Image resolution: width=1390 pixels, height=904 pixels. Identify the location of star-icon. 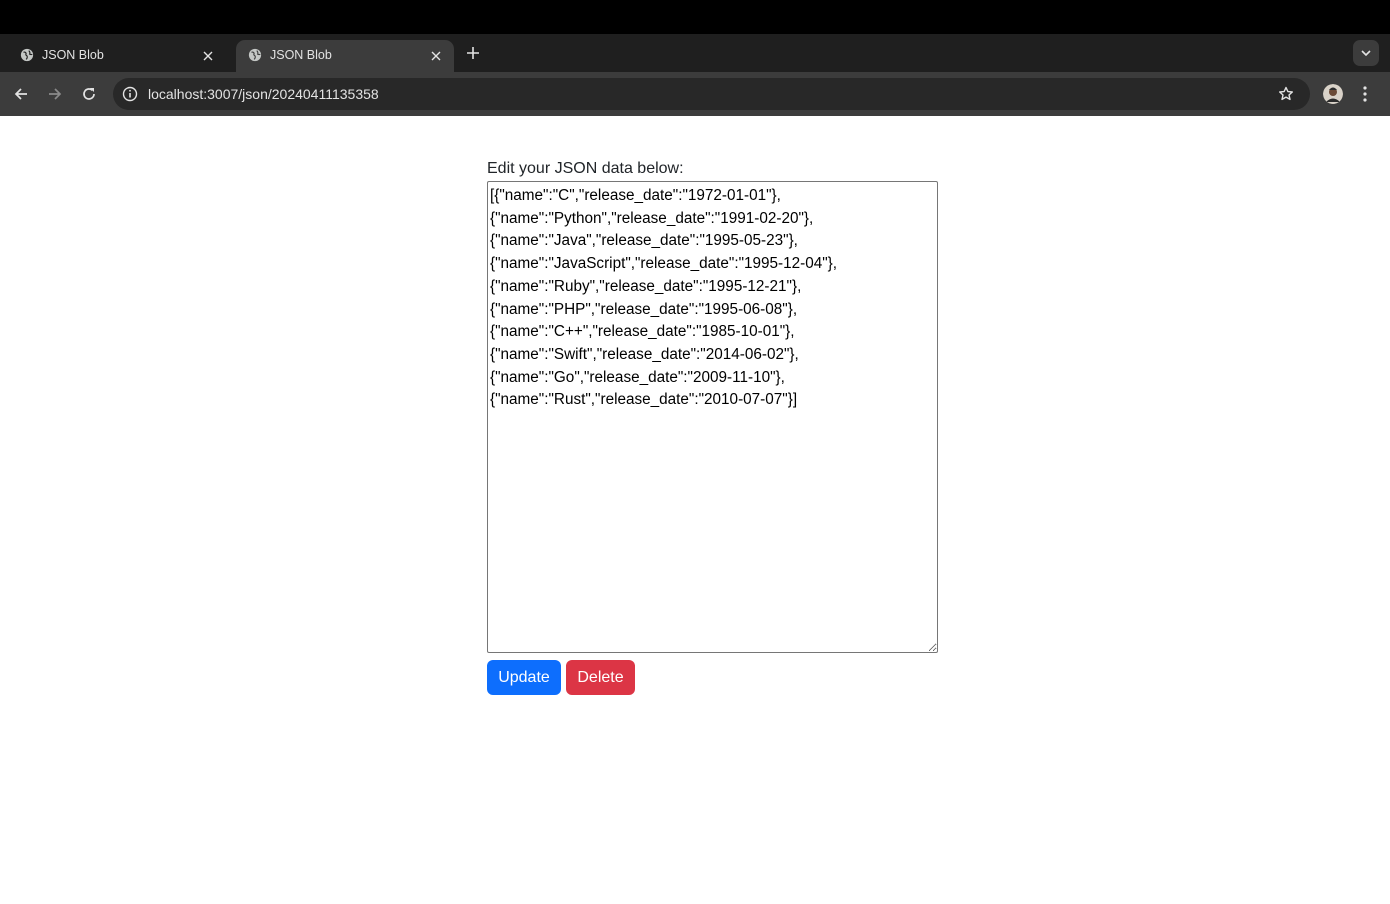
(1286, 94).